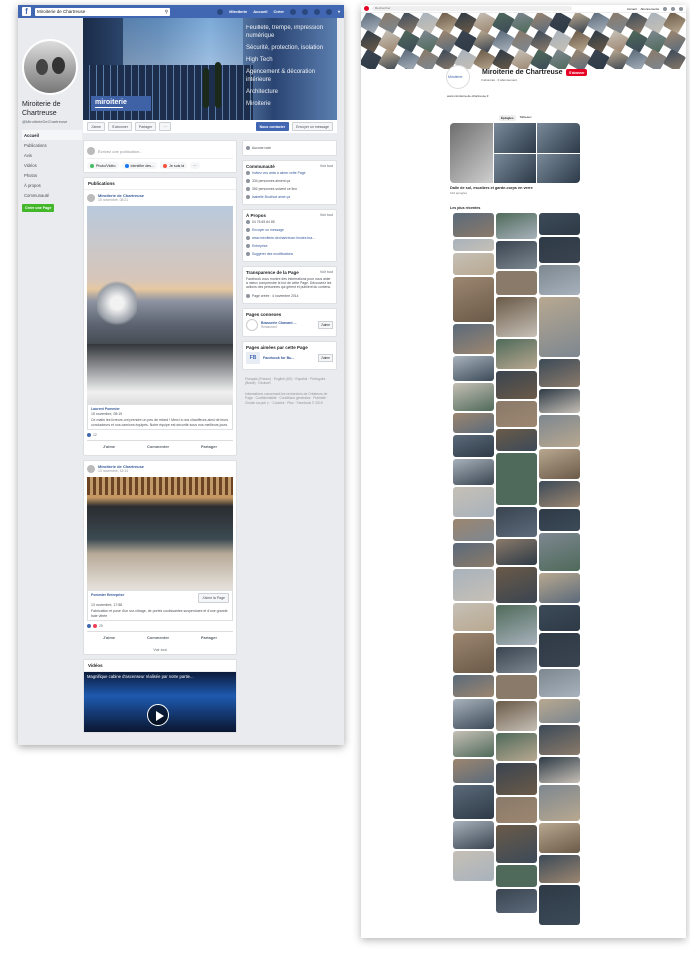 The width and height of the screenshot is (690, 955). I want to click on composer-more-button: ···, so click(195, 165).